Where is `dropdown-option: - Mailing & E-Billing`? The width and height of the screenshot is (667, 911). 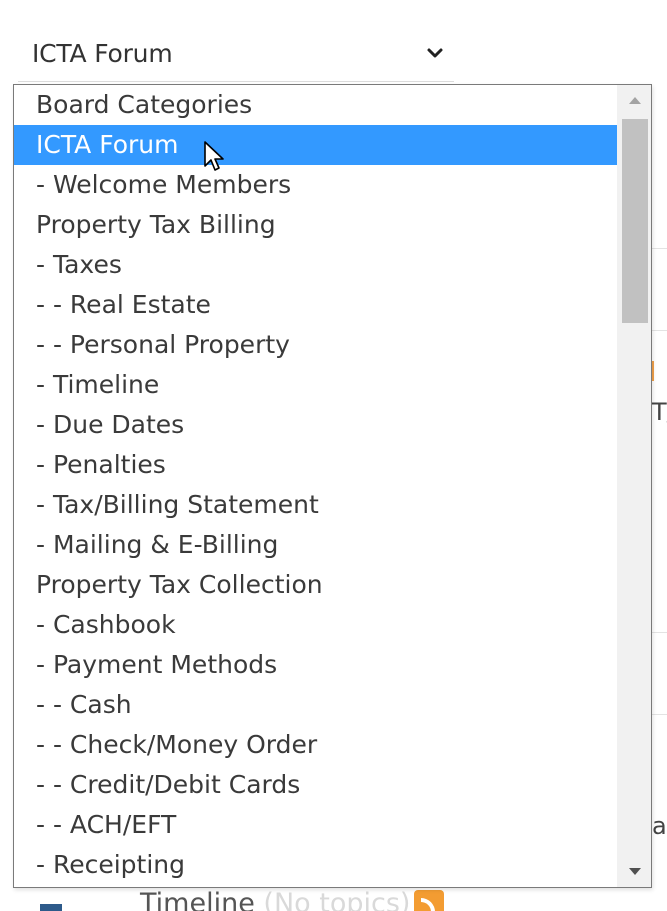 dropdown-option: - Mailing & E-Billing is located at coordinates (315, 545).